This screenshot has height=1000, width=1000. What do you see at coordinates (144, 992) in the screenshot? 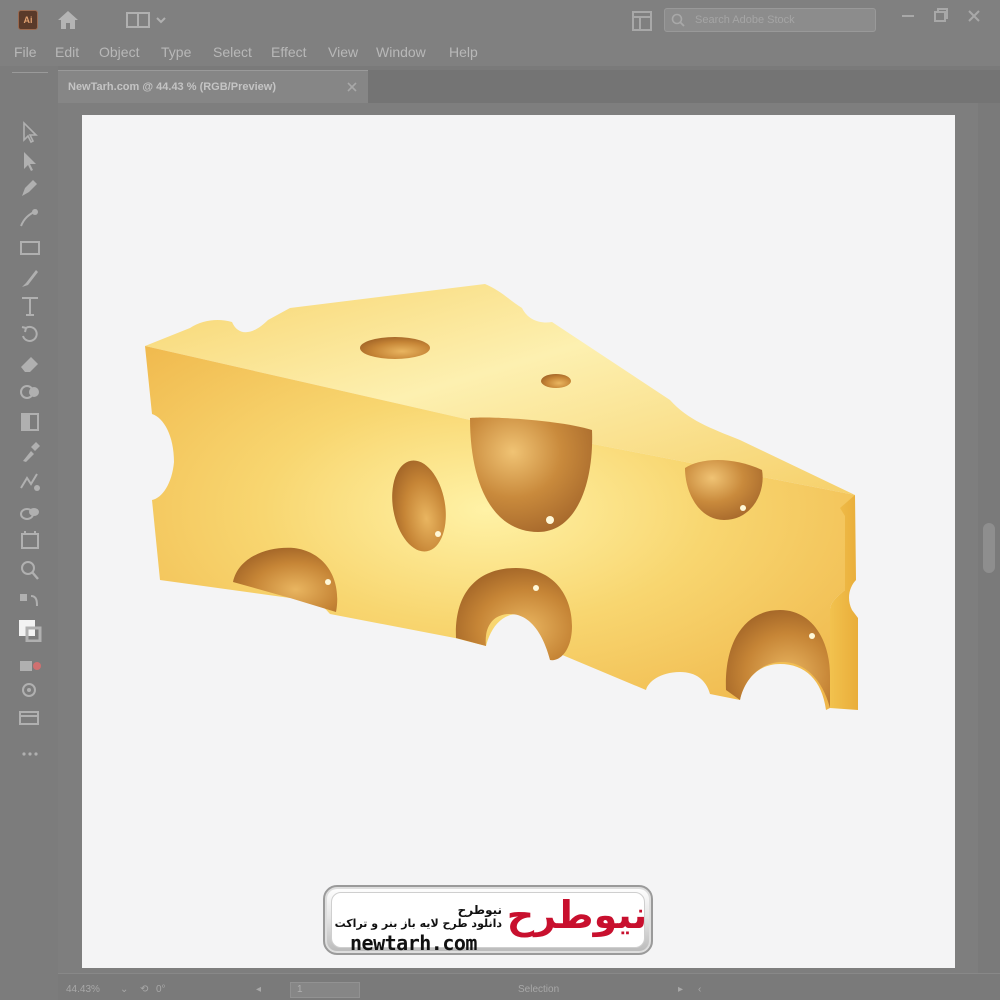
I see `rotate-view-icon: ⟲` at bounding box center [144, 992].